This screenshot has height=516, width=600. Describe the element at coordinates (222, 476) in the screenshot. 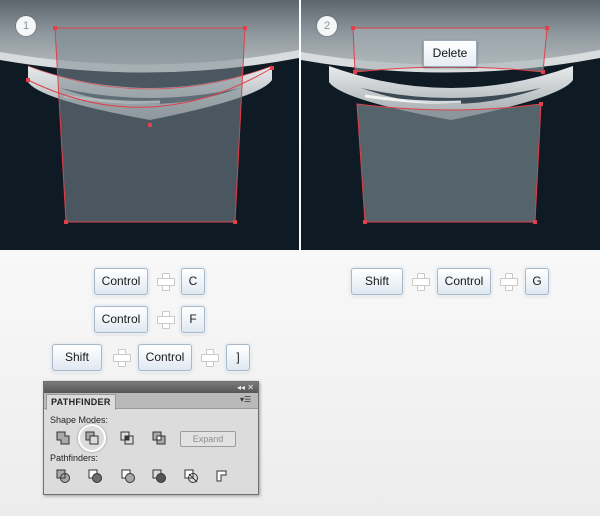

I see `minus-back-icon` at that location.